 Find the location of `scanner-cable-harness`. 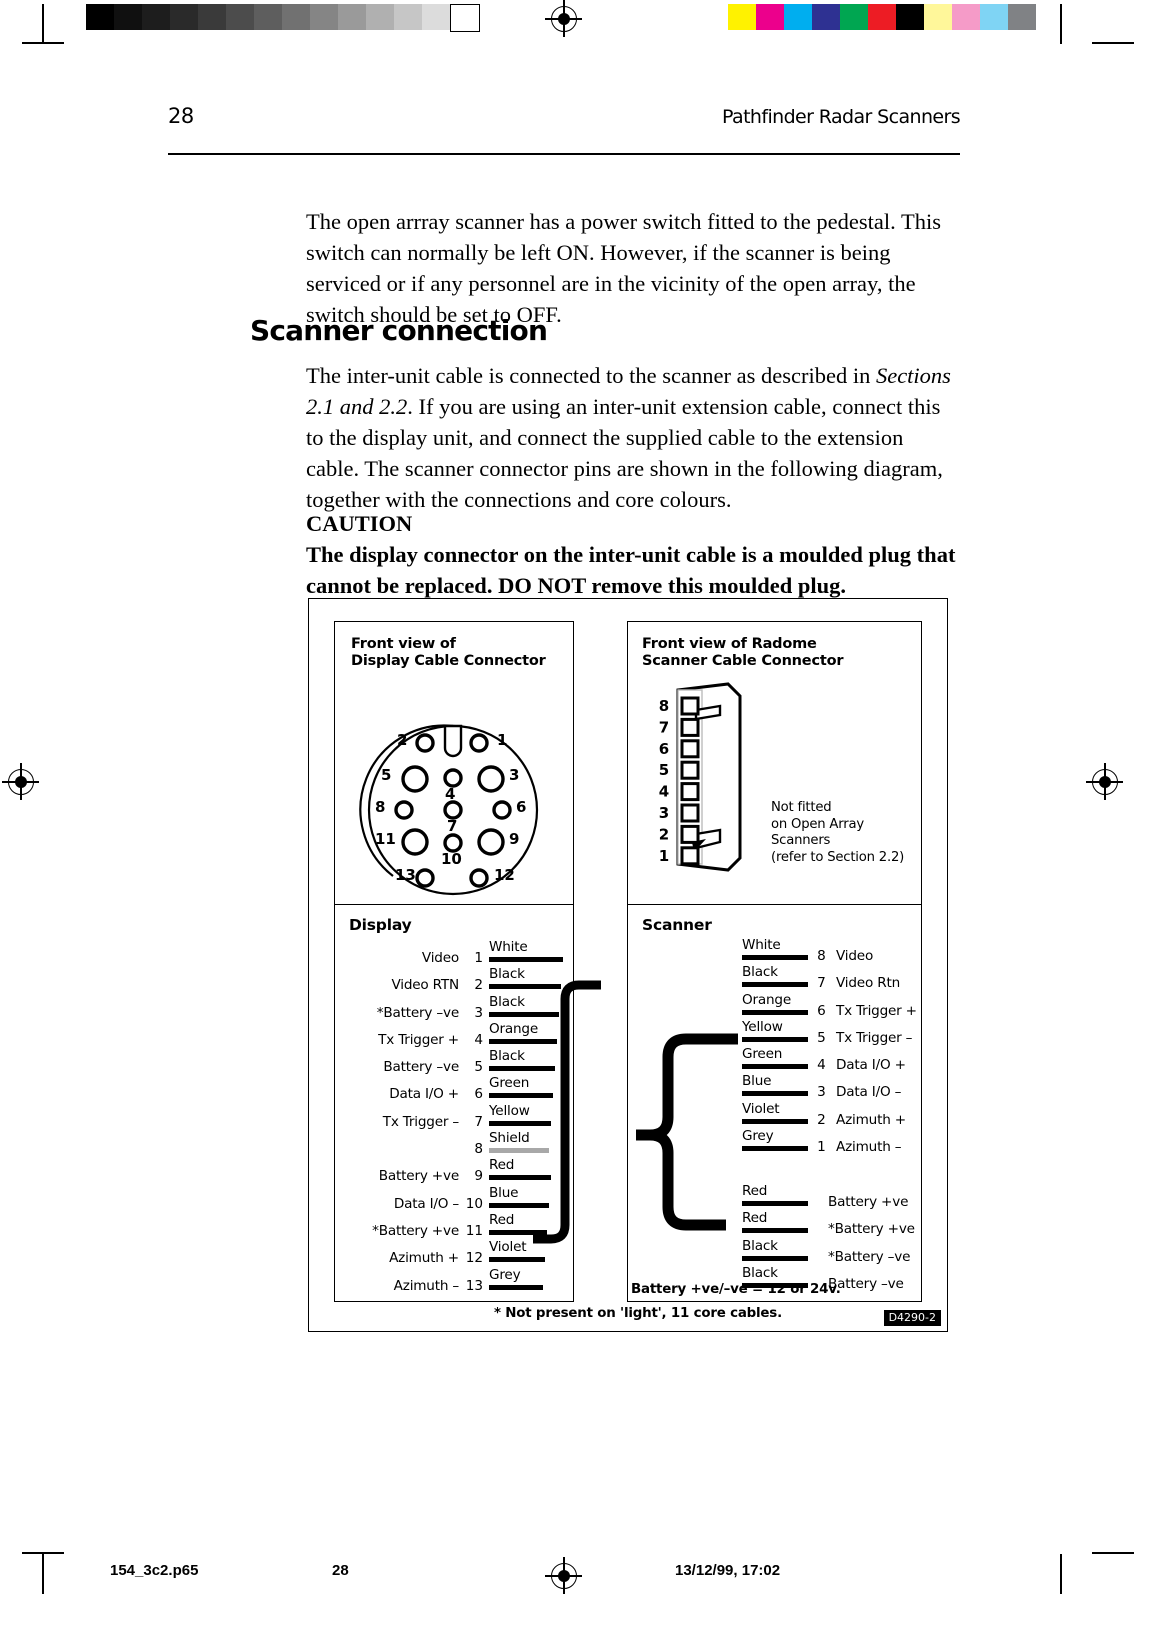

scanner-cable-harness is located at coordinates (687, 1132).